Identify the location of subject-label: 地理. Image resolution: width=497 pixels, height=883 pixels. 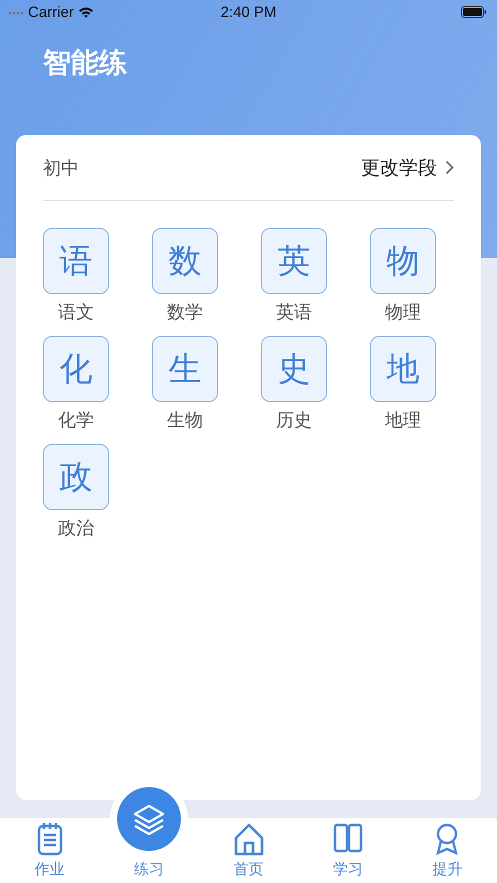
(403, 420).